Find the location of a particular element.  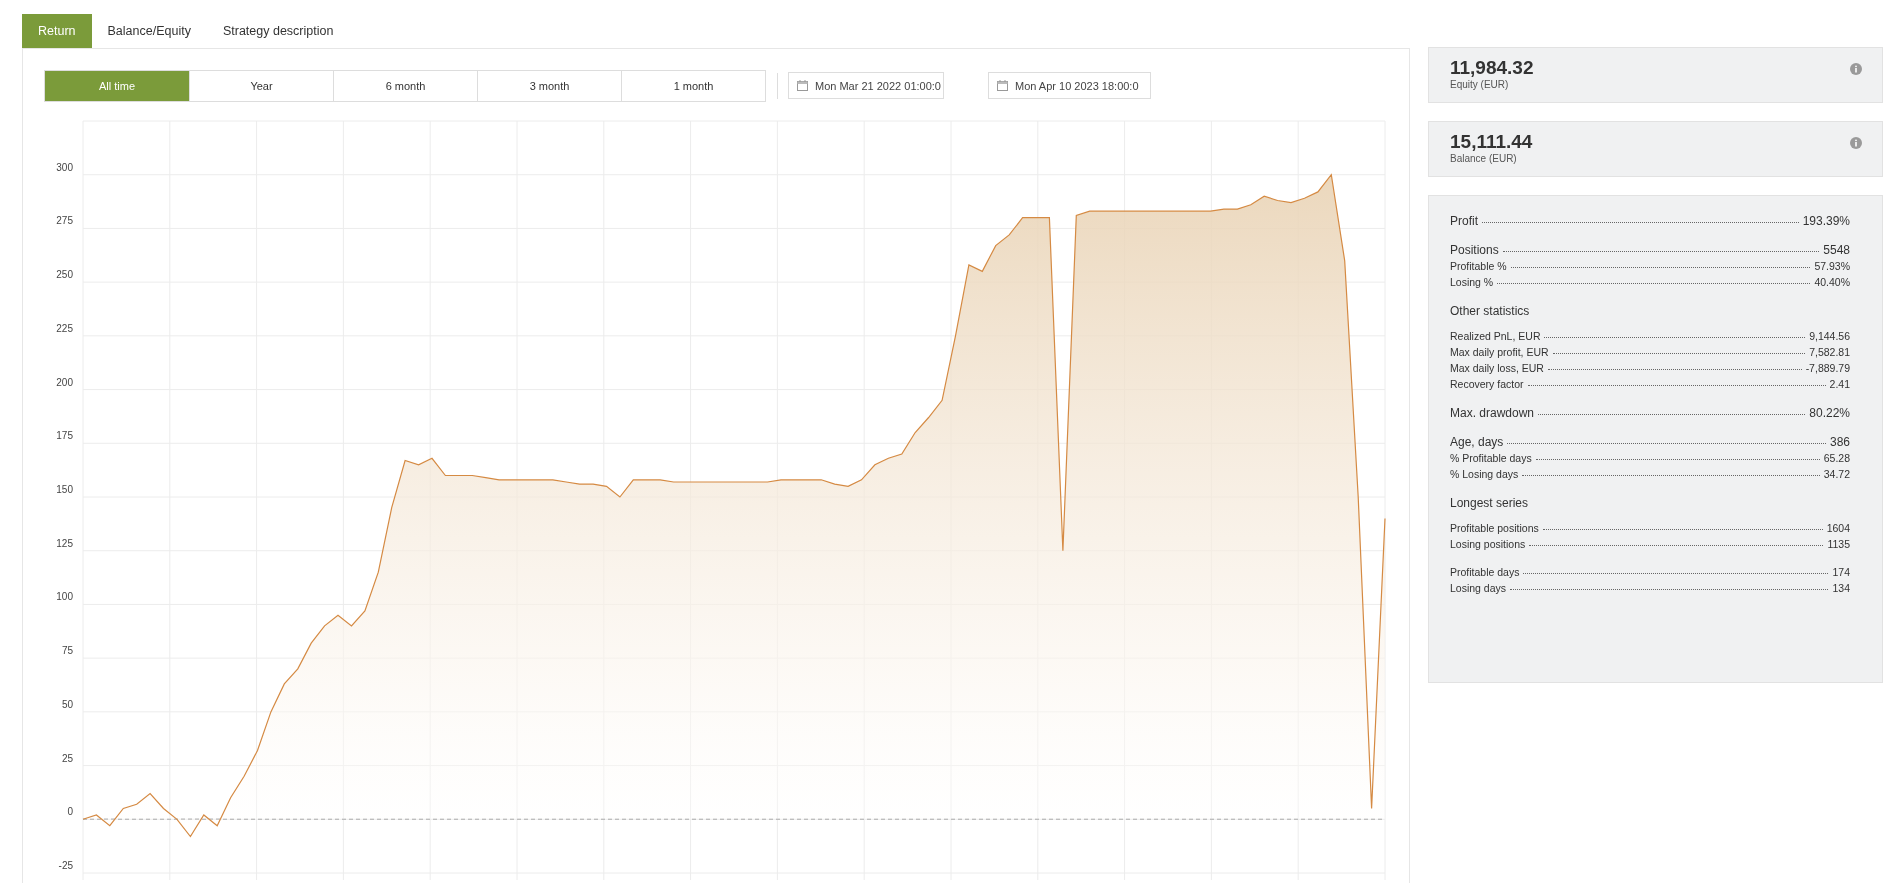

stat-value: 5548 is located at coordinates (1836, 250).